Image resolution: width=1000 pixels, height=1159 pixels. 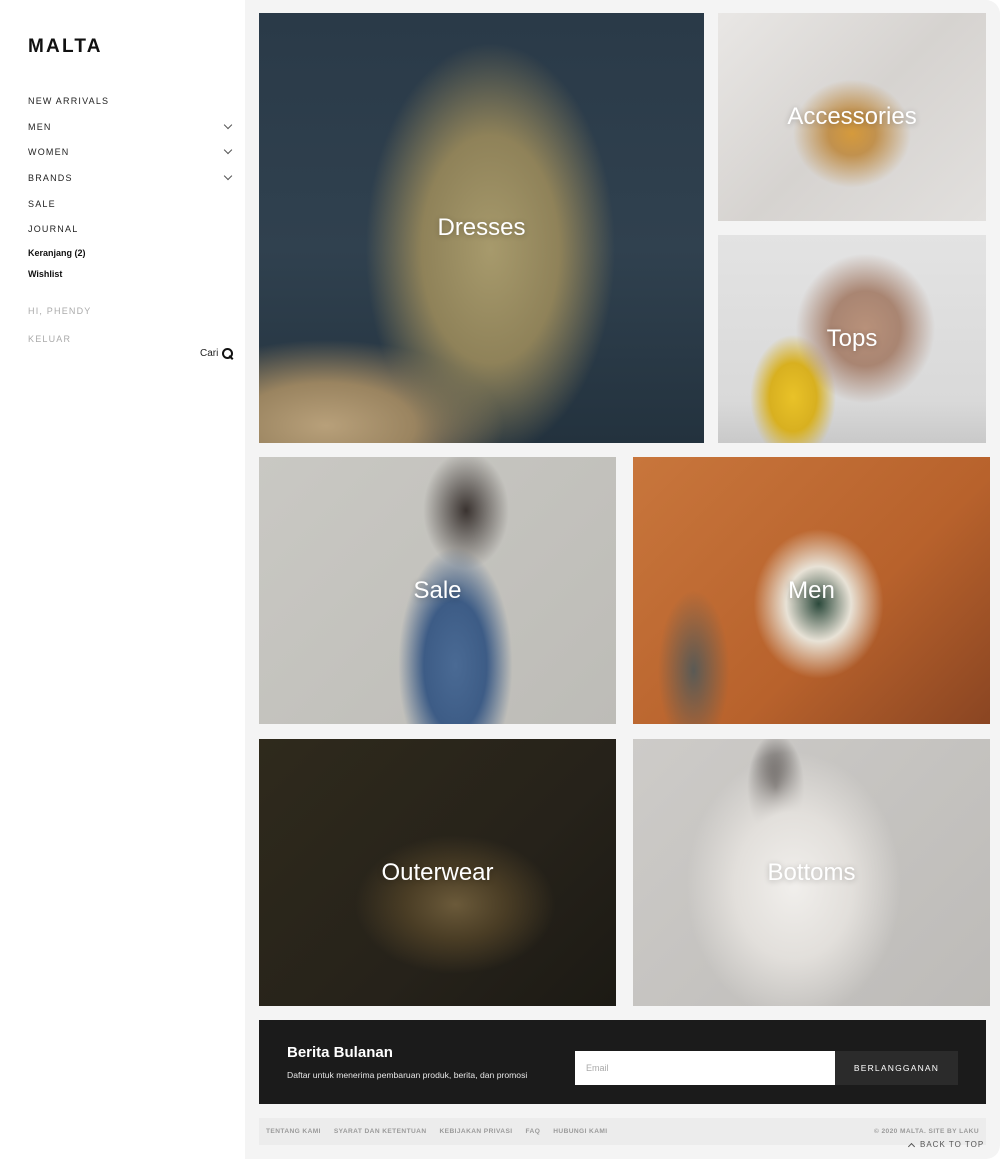 I want to click on nav-item-men: MEN, so click(x=131, y=127).